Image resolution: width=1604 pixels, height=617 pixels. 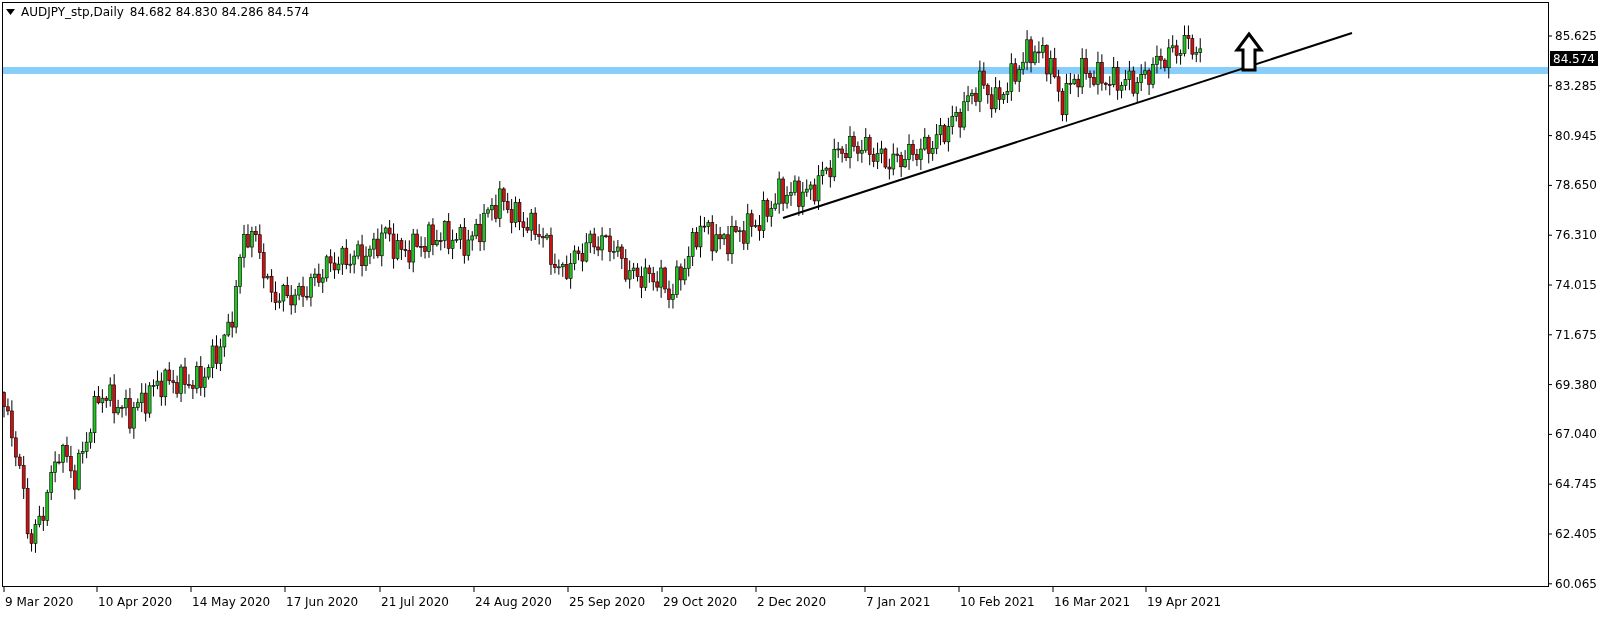 What do you see at coordinates (1184, 602) in the screenshot?
I see `time-axis-label: 19 Apr 2021` at bounding box center [1184, 602].